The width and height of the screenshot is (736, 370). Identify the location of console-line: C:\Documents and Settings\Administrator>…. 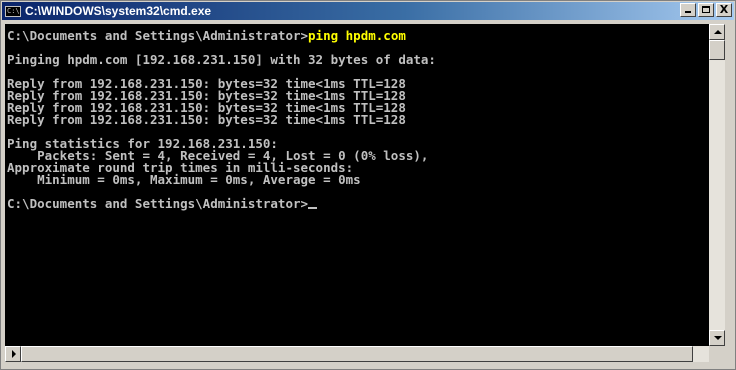
(358, 35).